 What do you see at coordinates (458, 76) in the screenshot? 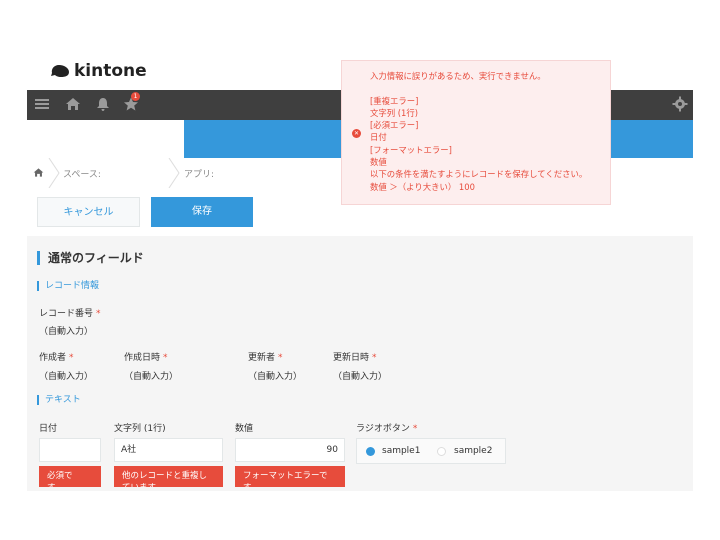
I see `error-line: 入力情報に誤りがあるため、実行できません。` at bounding box center [458, 76].